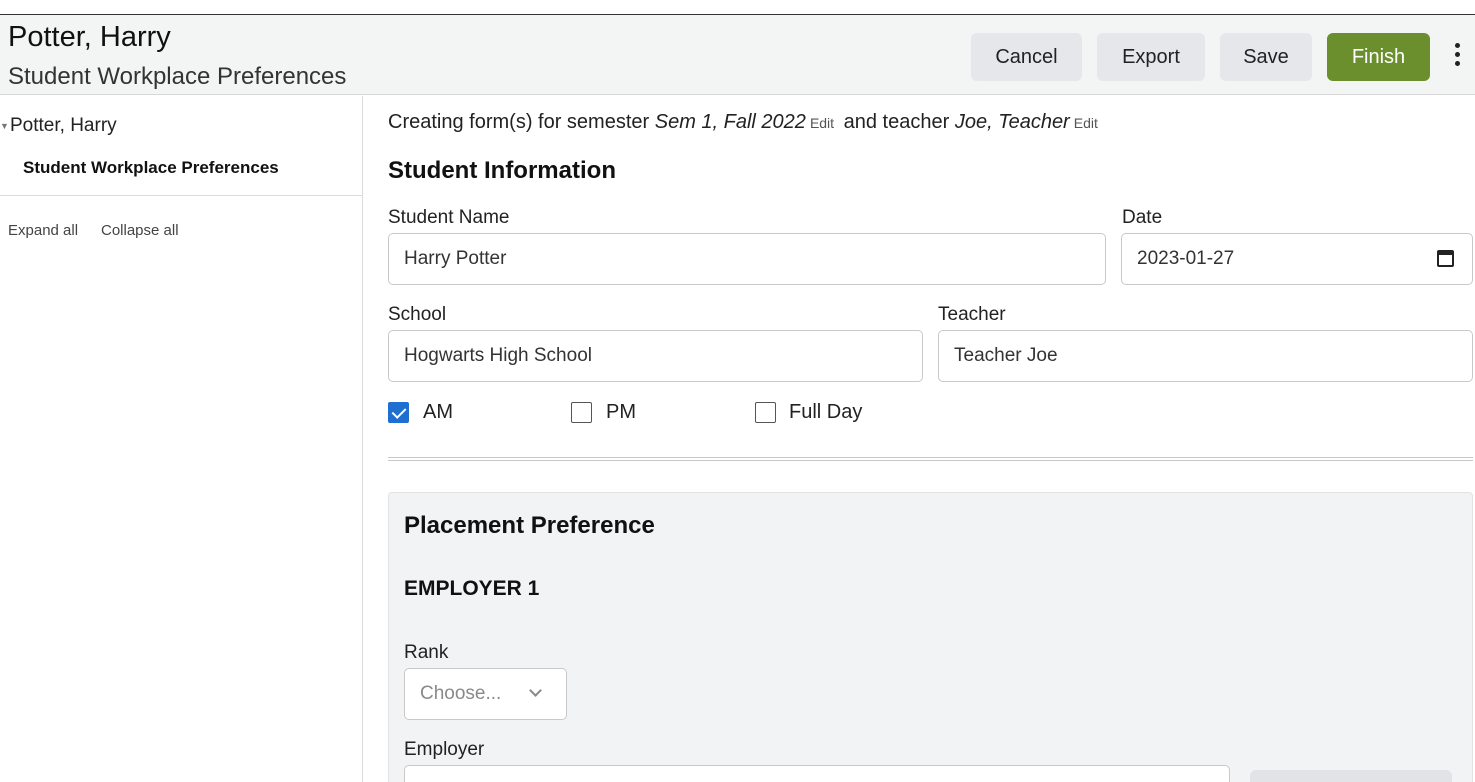 The image size is (1475, 782). I want to click on save-button: Save, so click(1266, 57).